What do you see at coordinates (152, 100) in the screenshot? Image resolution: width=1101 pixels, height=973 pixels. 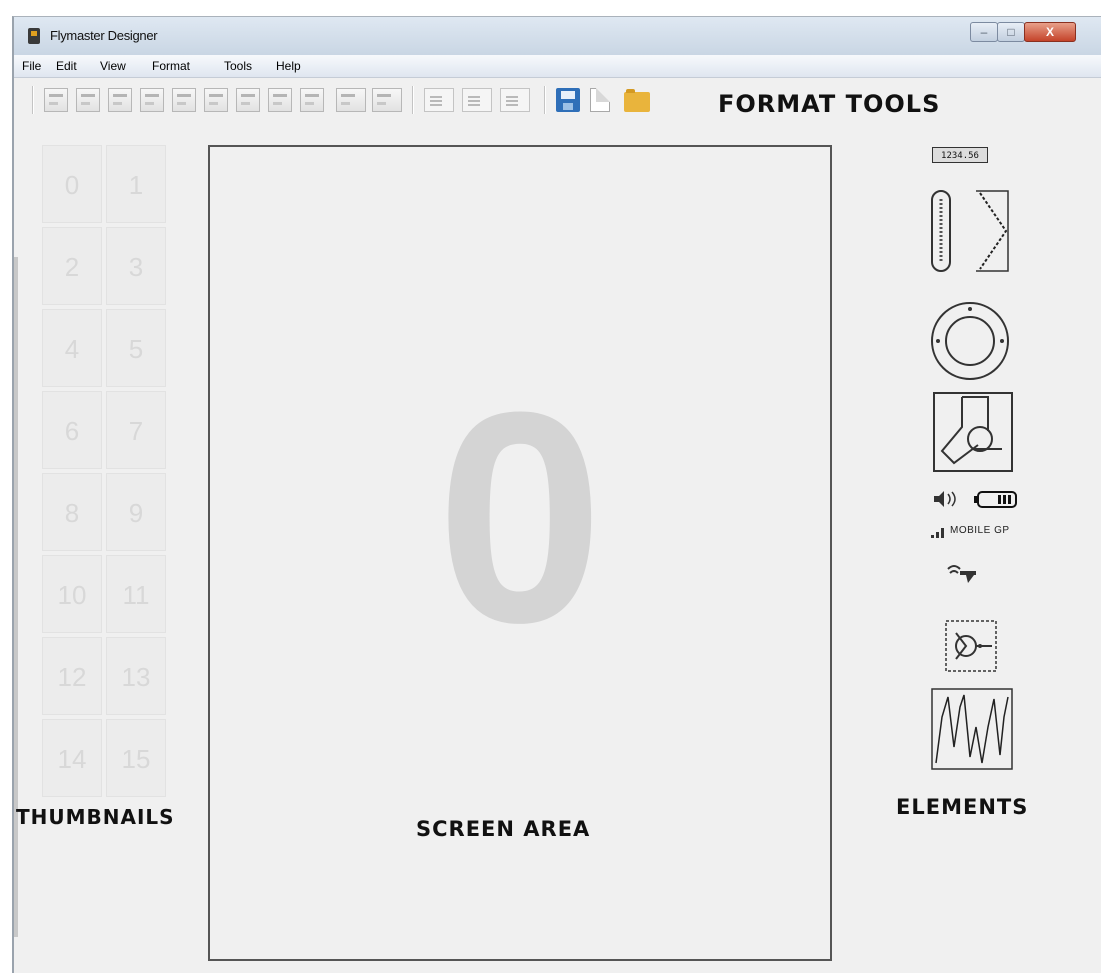 I see `align-bottom-button` at bounding box center [152, 100].